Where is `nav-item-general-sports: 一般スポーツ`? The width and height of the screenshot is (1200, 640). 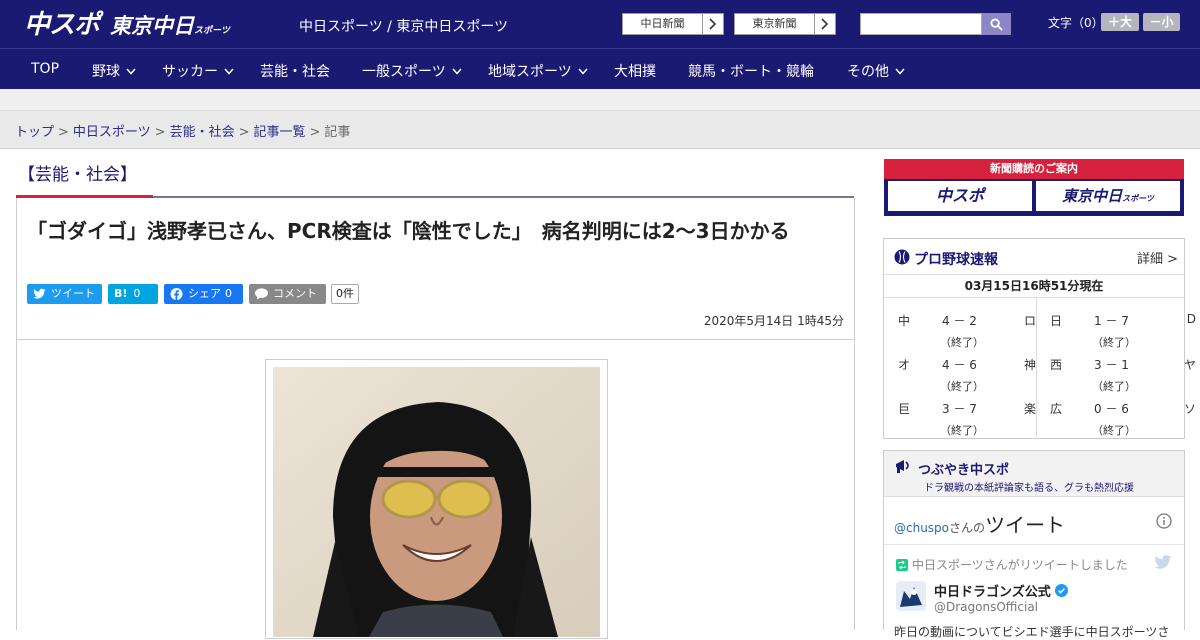
nav-item-general-sports: 一般スポーツ is located at coordinates (412, 71).